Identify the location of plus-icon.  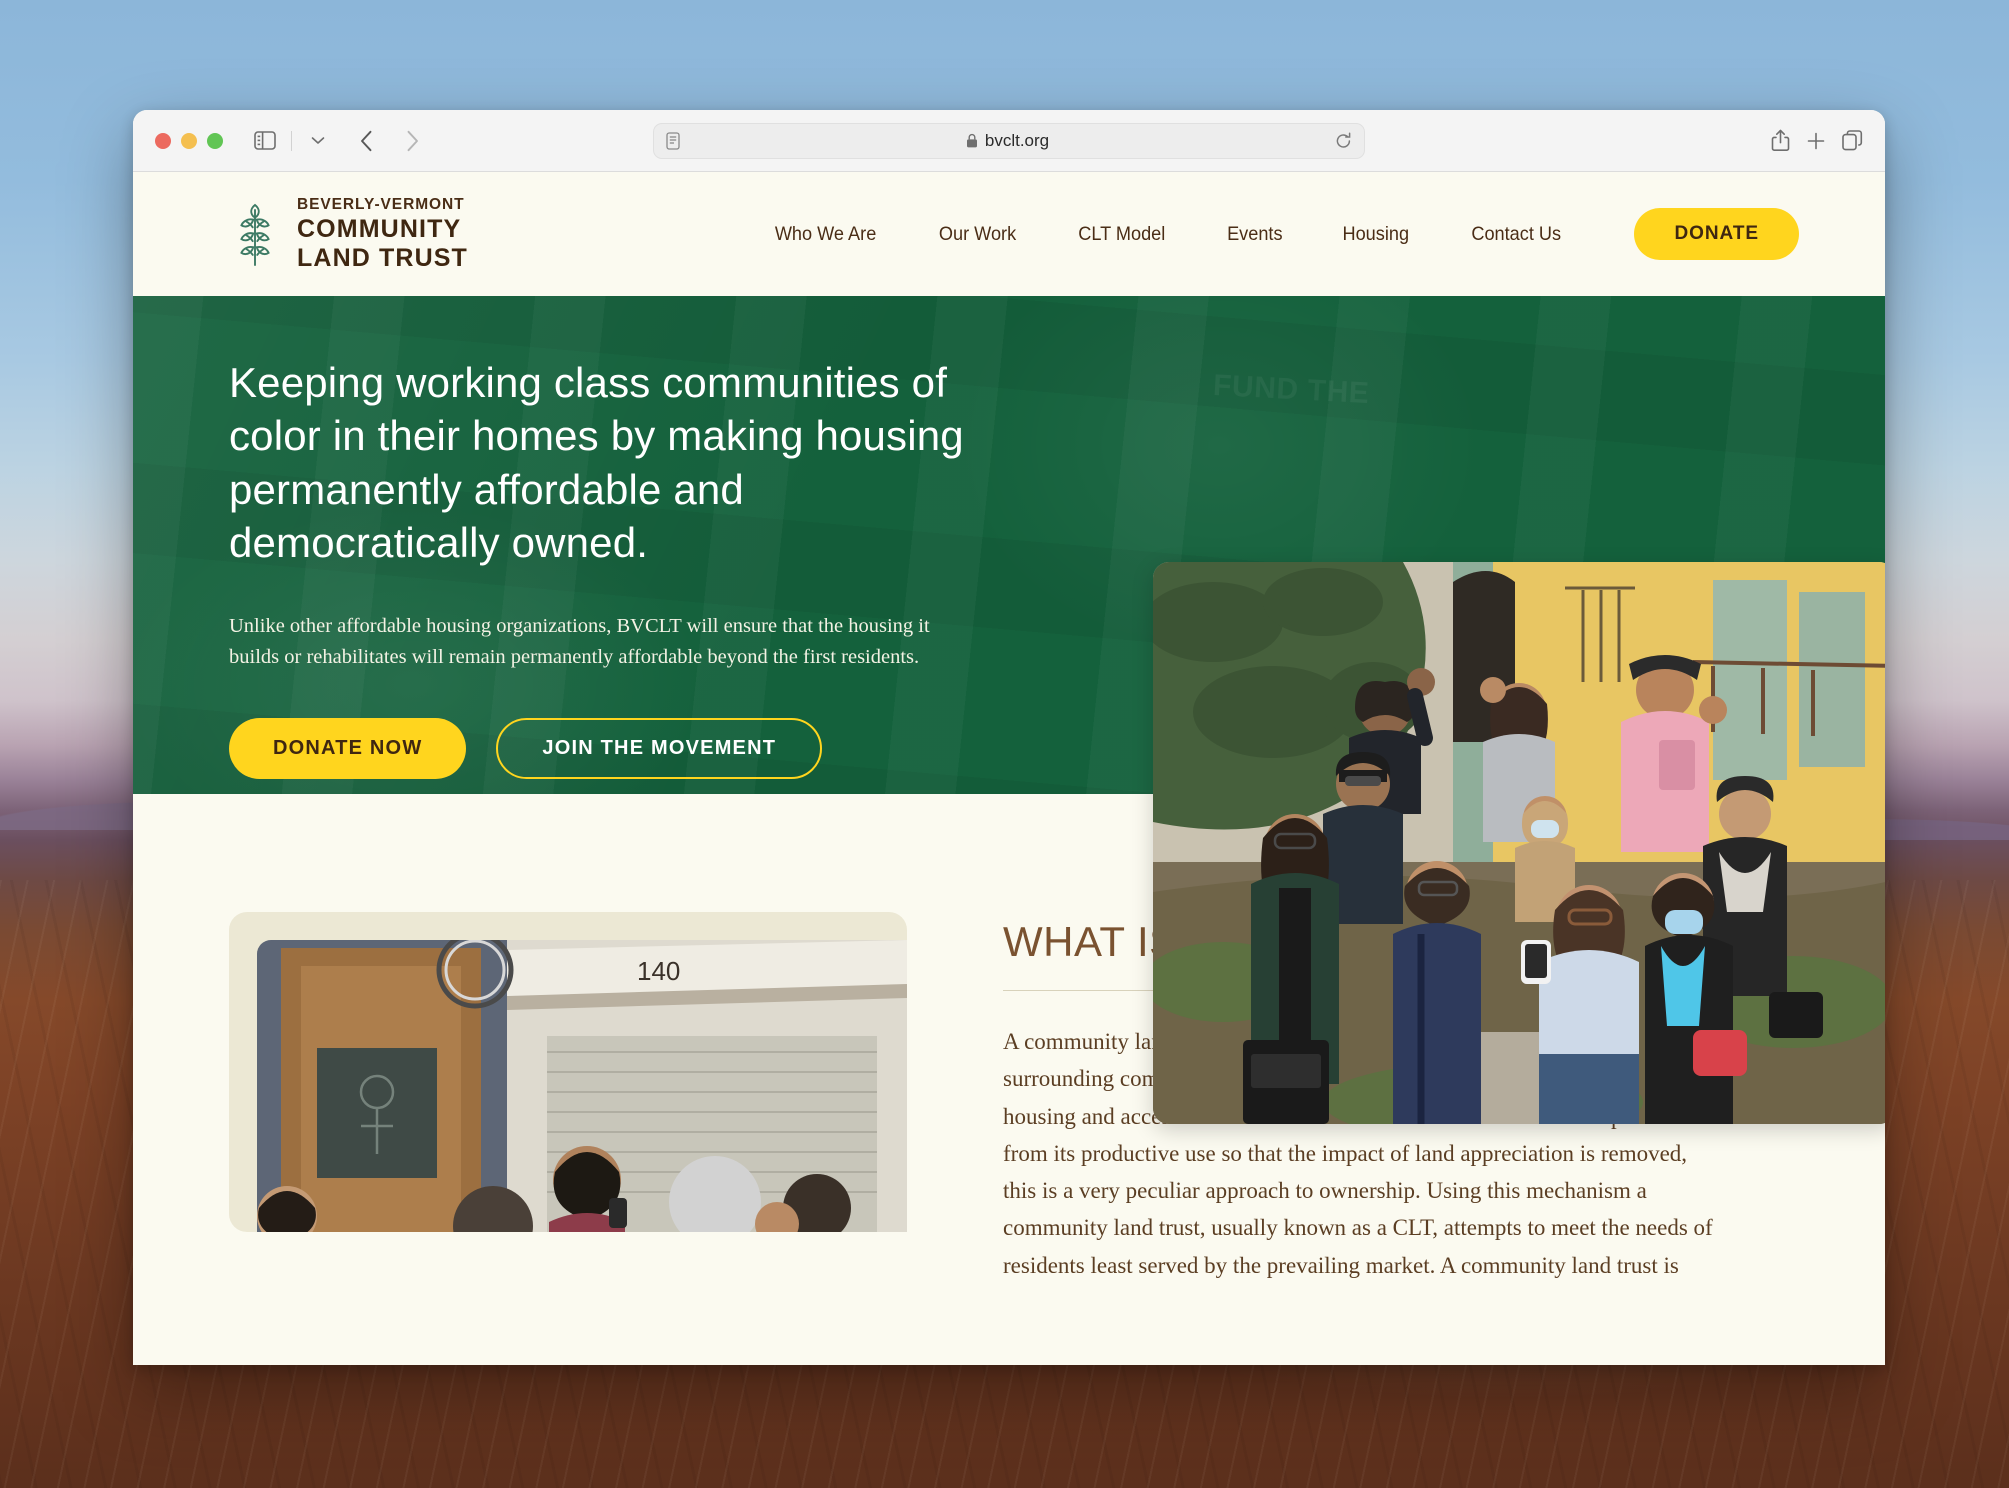
(1816, 141).